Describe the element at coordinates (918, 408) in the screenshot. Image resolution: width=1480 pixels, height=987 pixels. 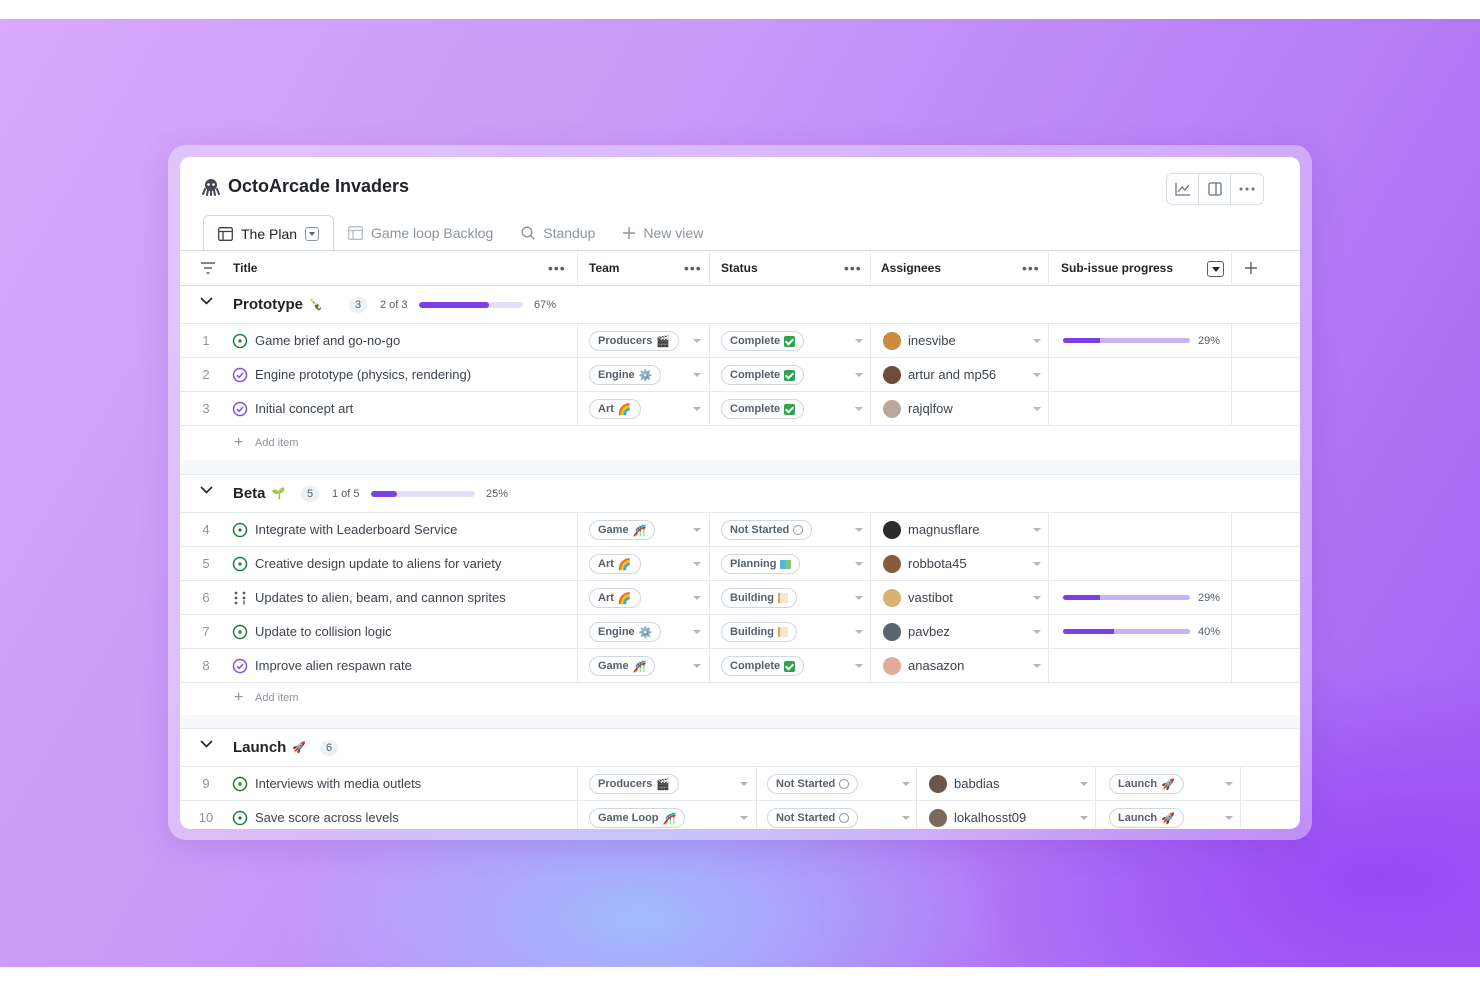
I see `assignee: rajqlfow` at that location.